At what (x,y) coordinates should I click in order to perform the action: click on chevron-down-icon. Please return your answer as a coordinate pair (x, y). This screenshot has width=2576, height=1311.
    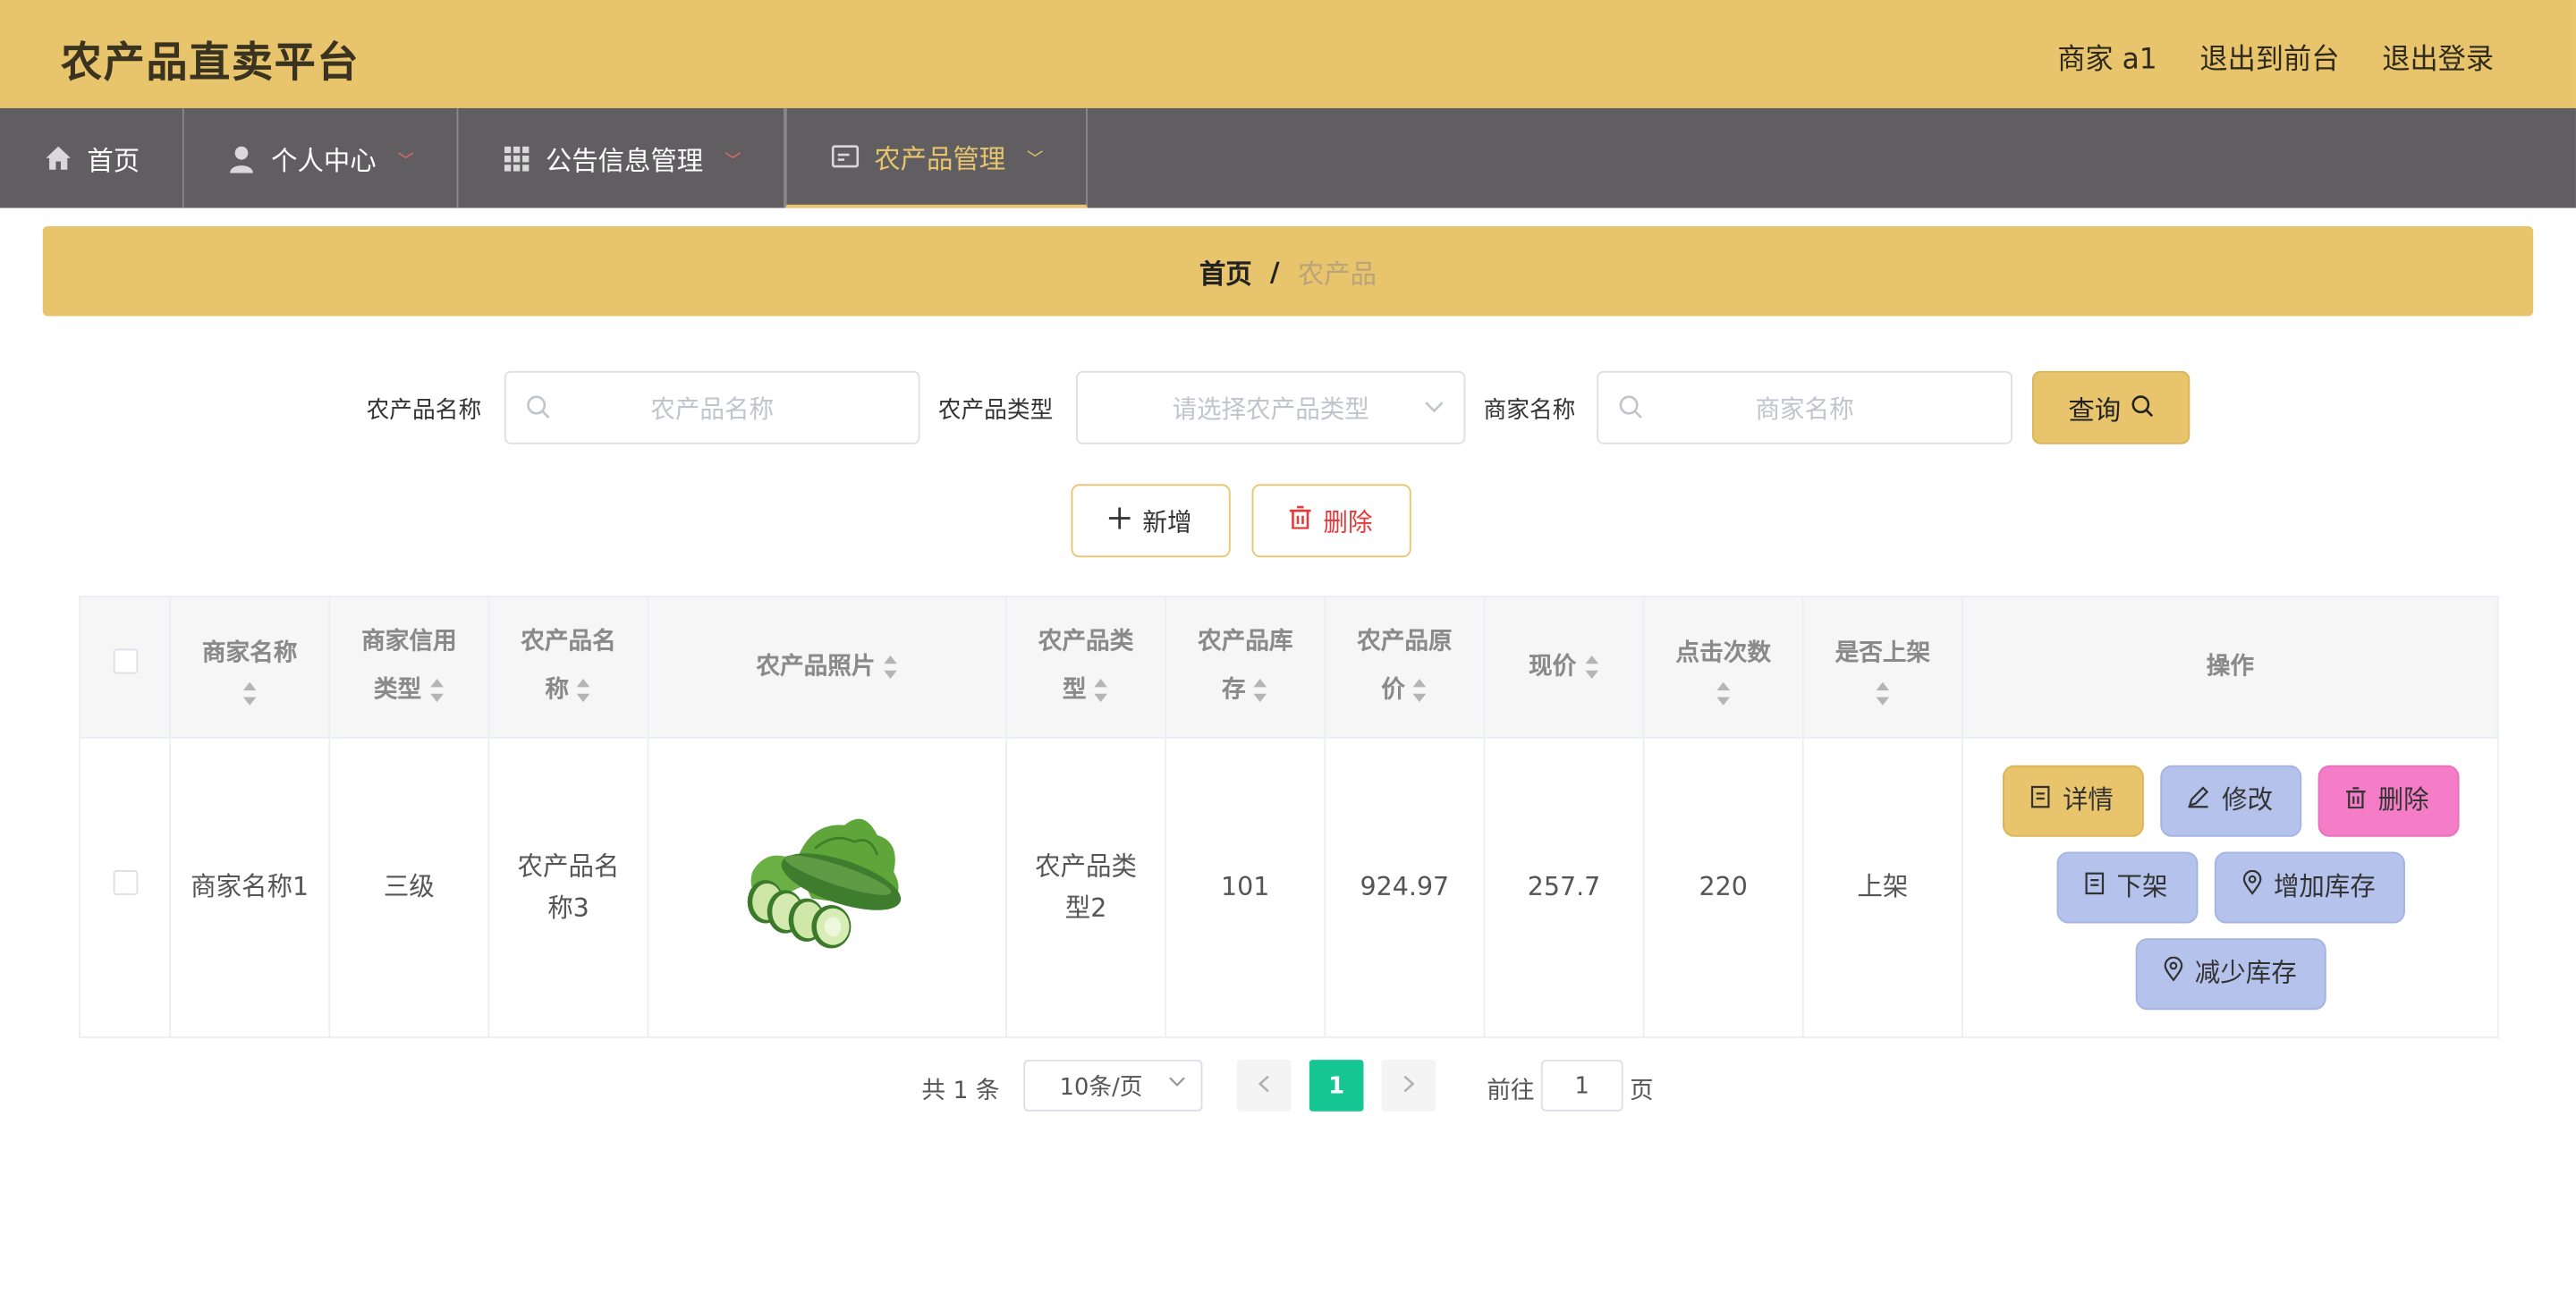
    Looking at the image, I should click on (1177, 1084).